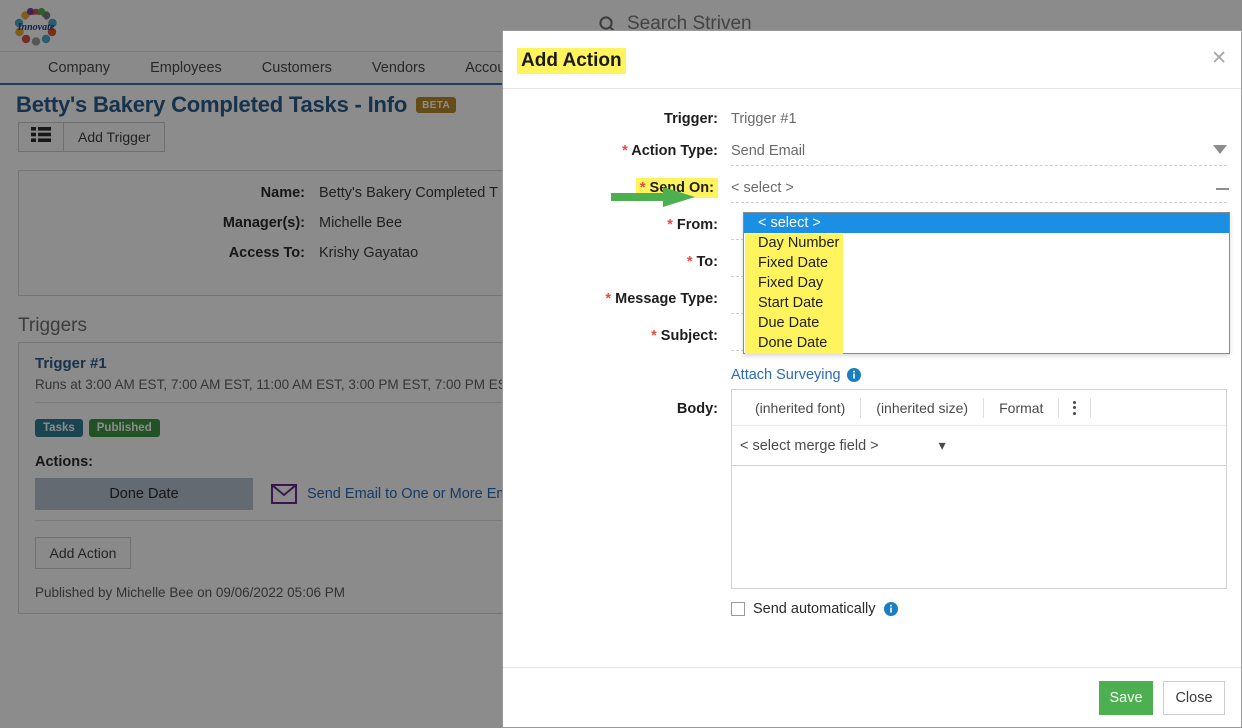  Describe the element at coordinates (571, 61) in the screenshot. I see `modal-title: Add Action` at that location.